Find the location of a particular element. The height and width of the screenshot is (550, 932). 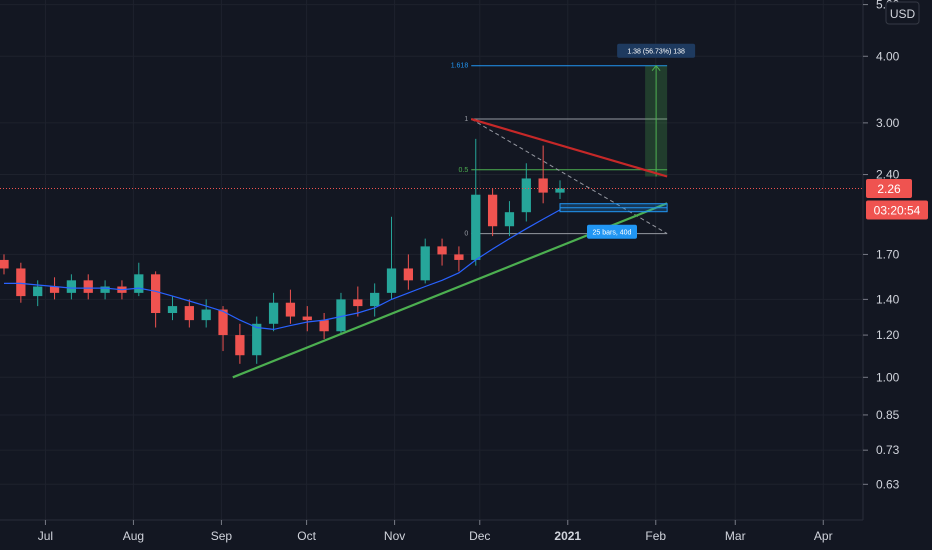

fib-level-label: 0 is located at coordinates (466, 234).